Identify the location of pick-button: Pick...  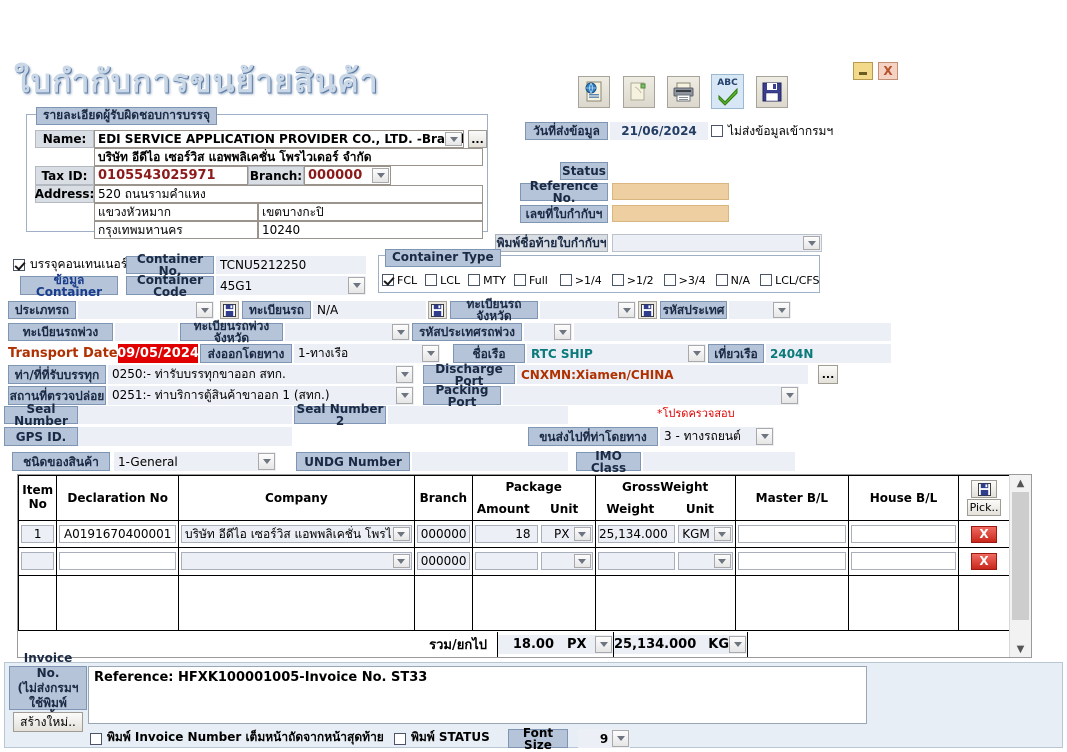
(984, 507).